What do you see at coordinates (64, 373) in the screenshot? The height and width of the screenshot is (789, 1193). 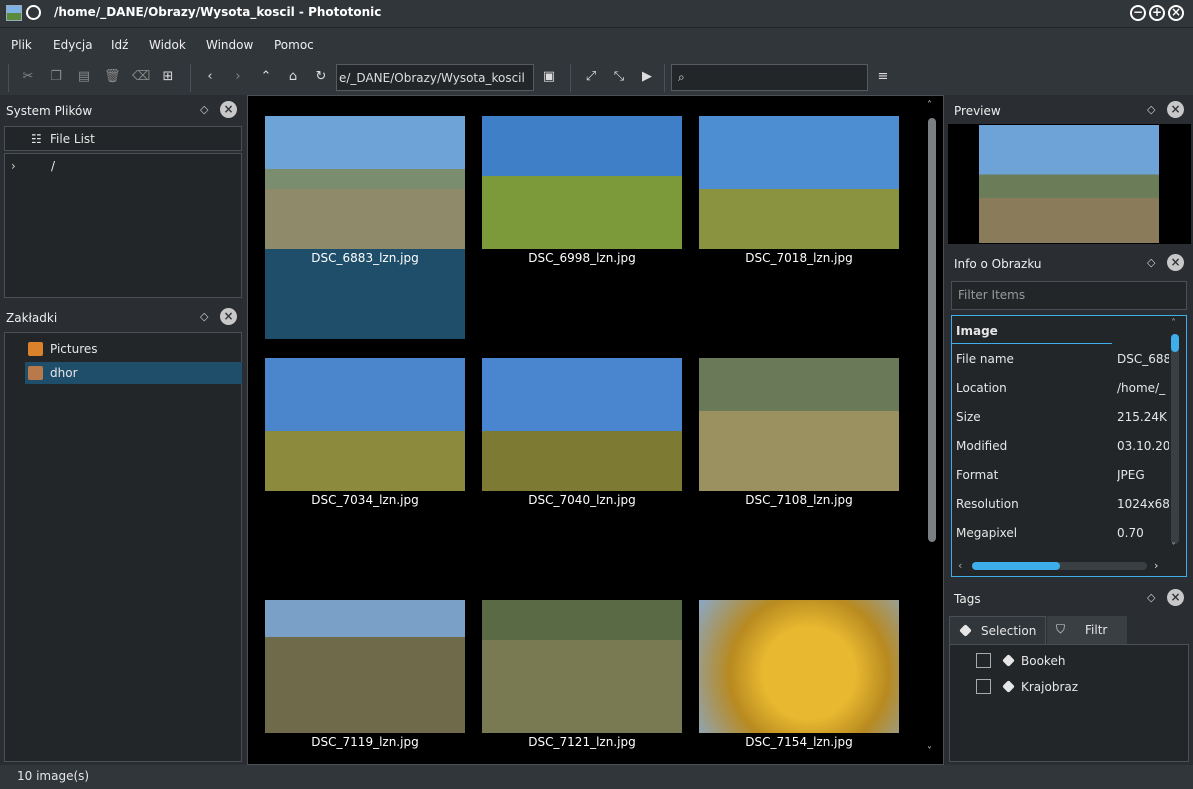 I see `bookmark-label: dhor` at bounding box center [64, 373].